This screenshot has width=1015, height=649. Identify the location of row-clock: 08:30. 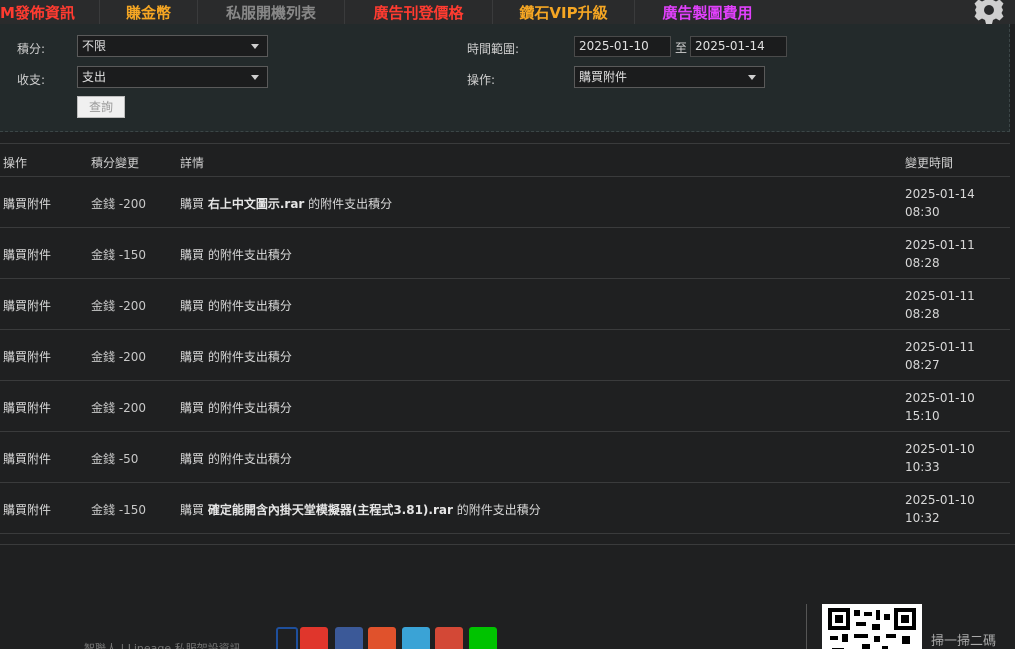
(922, 212).